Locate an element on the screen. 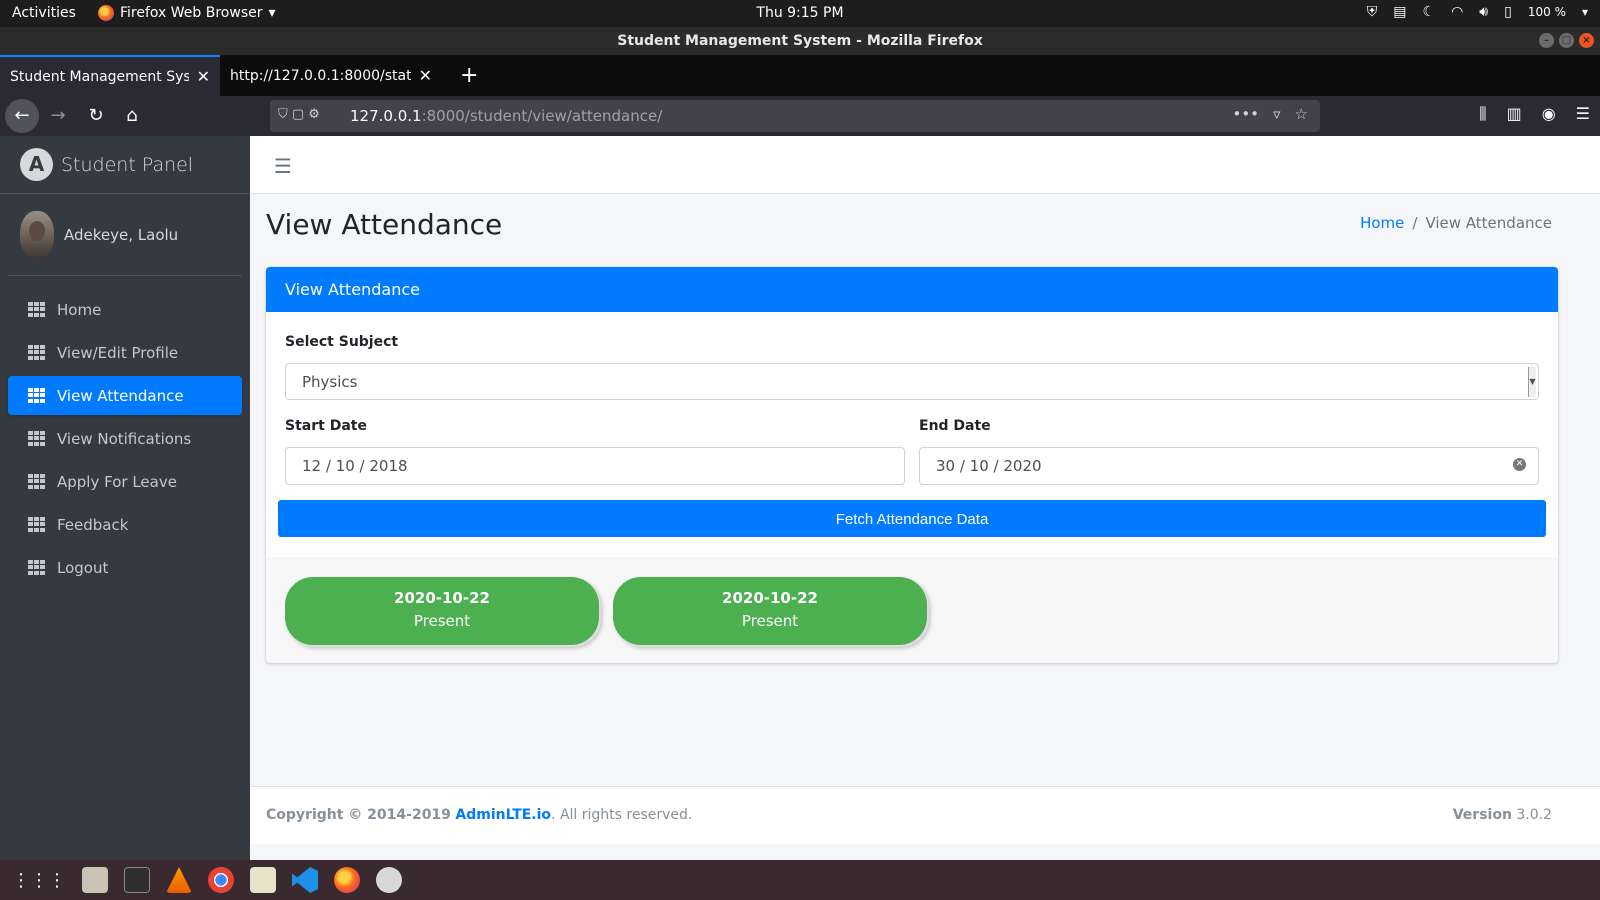 This screenshot has width=1600, height=900. system-menu-chevron-icon: ▾ is located at coordinates (1585, 12).